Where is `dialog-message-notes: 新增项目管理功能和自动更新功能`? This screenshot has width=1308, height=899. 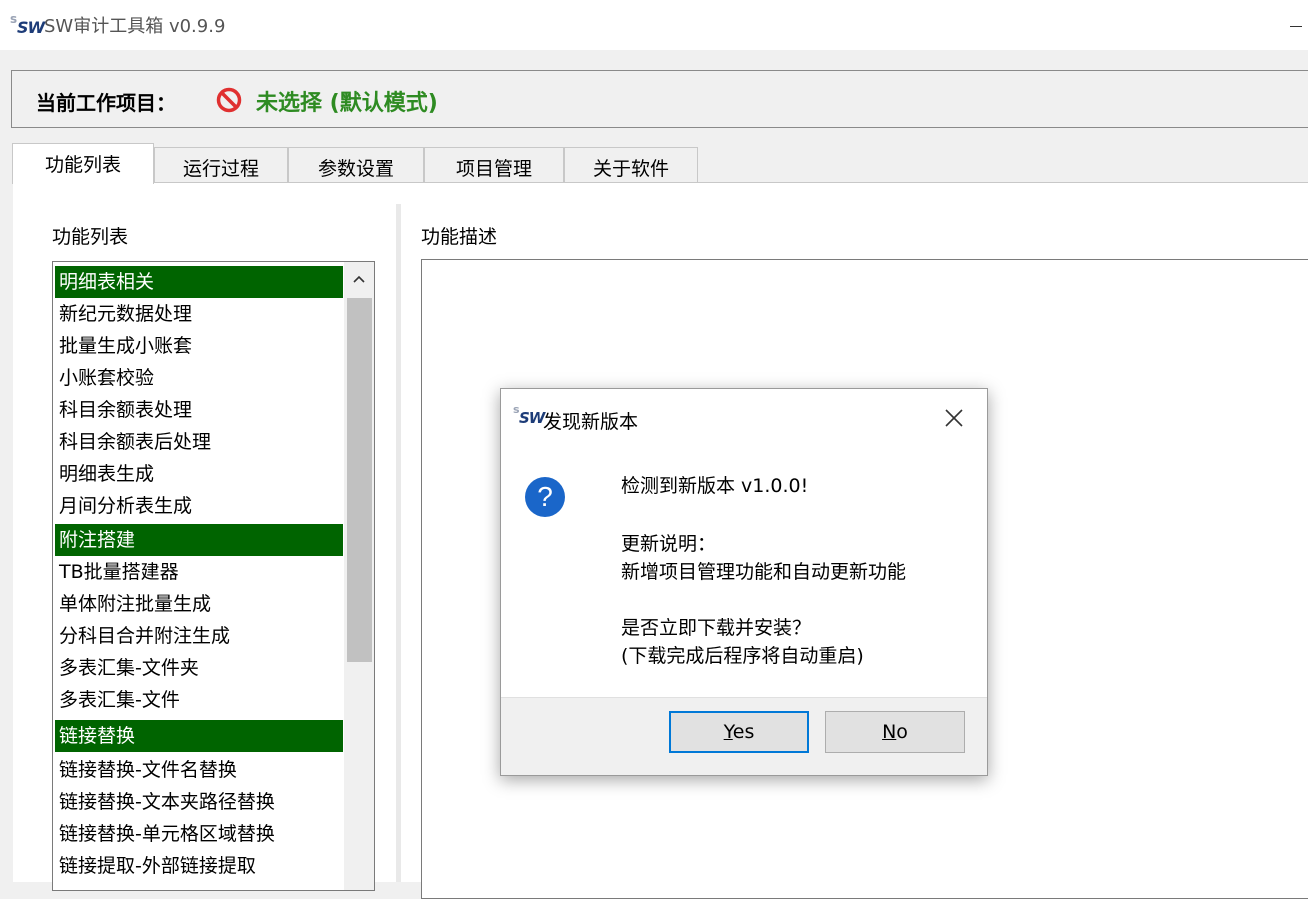
dialog-message-notes: 新增项目管理功能和自动更新功能 is located at coordinates (764, 572).